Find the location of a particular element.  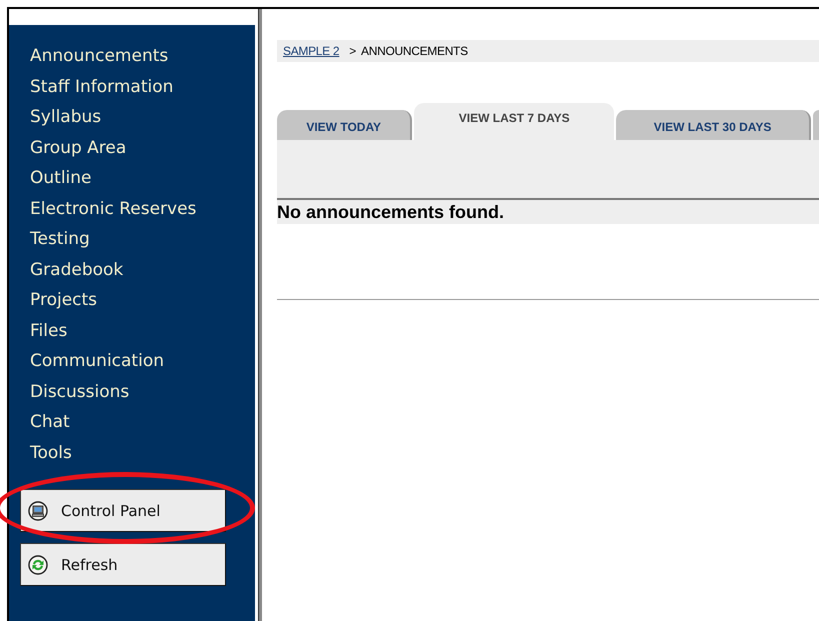

breadcrumb-current: ANNOUNCEMENTS is located at coordinates (414, 51).